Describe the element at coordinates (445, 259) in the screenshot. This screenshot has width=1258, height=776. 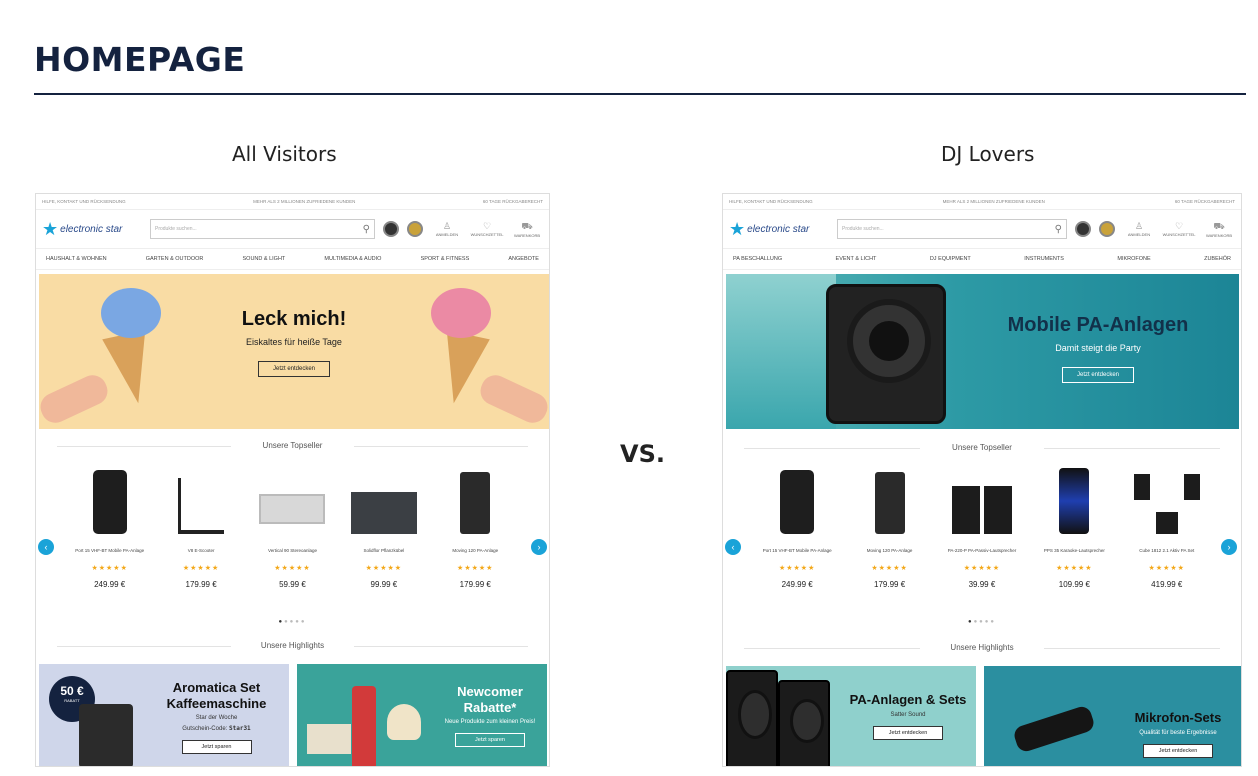
I see `nav-item: SPORT & FITNESS` at that location.